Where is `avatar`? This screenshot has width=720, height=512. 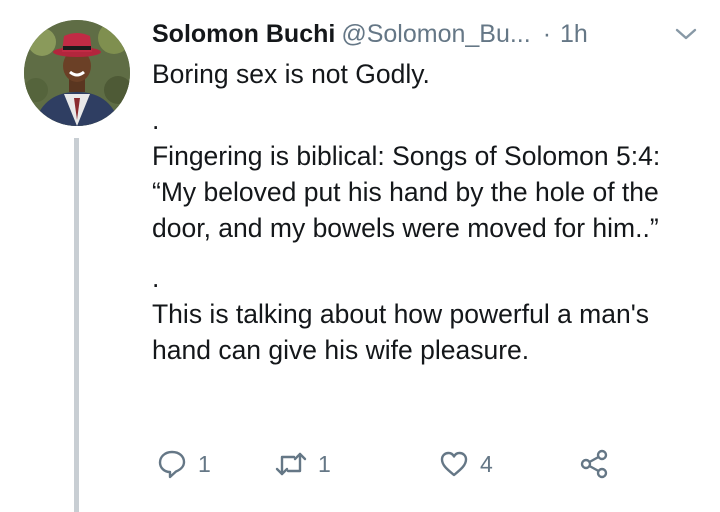 avatar is located at coordinates (77, 73).